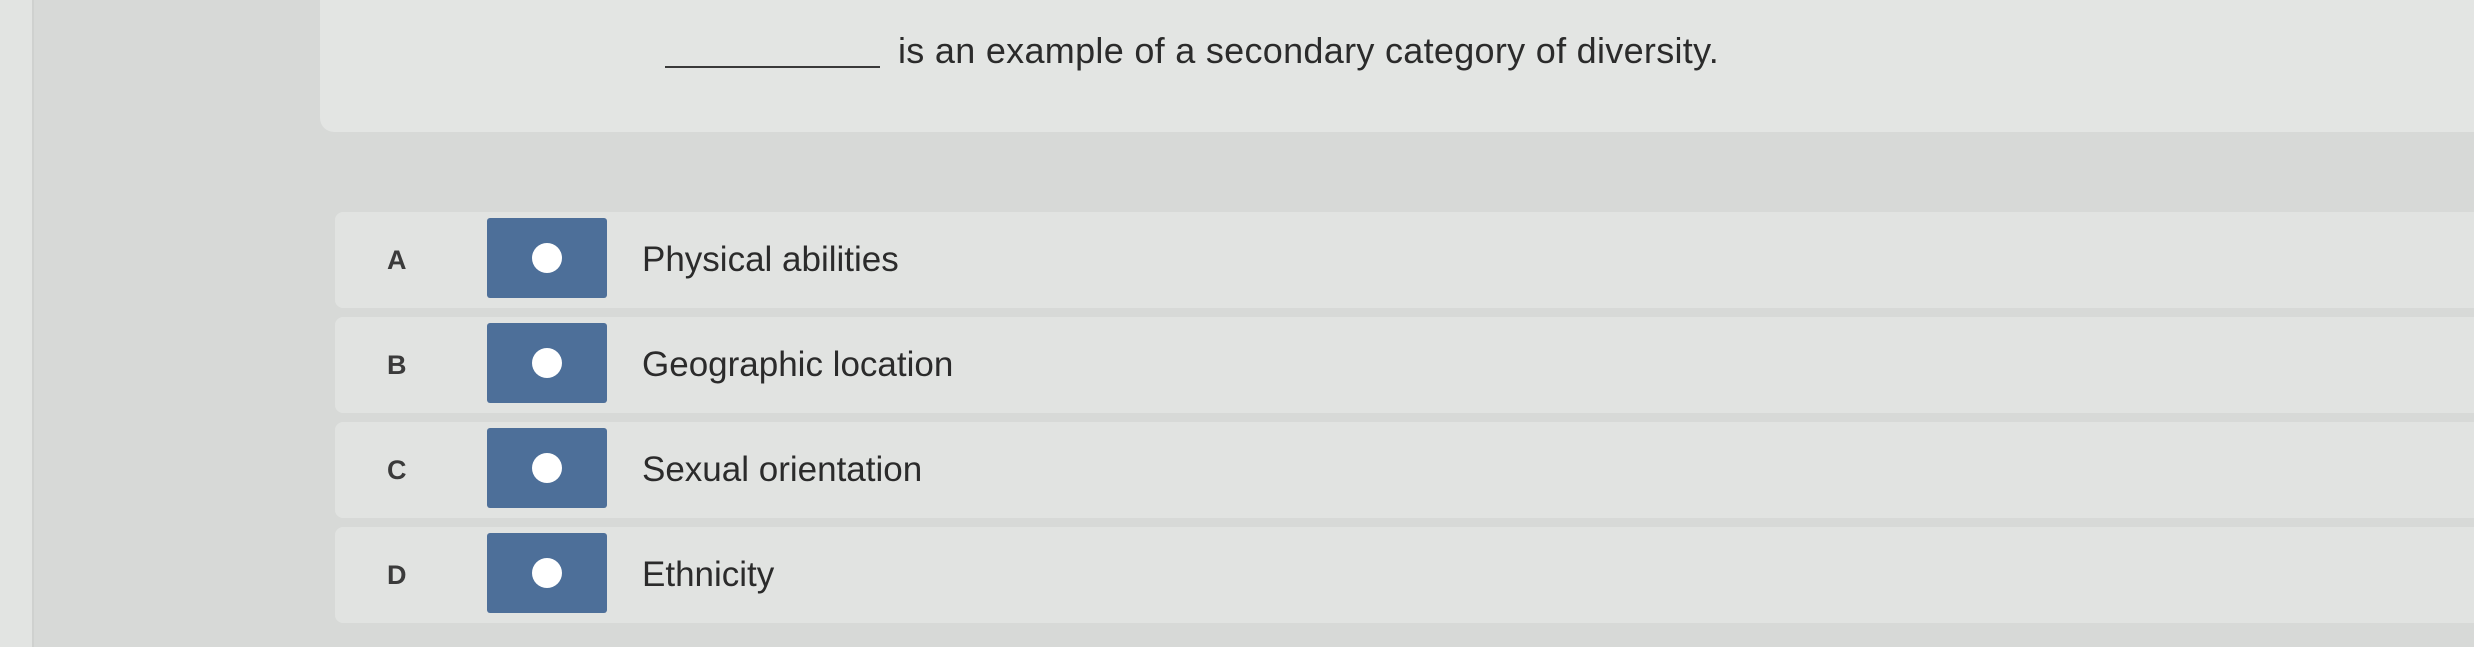  What do you see at coordinates (1404, 470) in the screenshot?
I see `option-c: C Sexual orientation` at bounding box center [1404, 470].